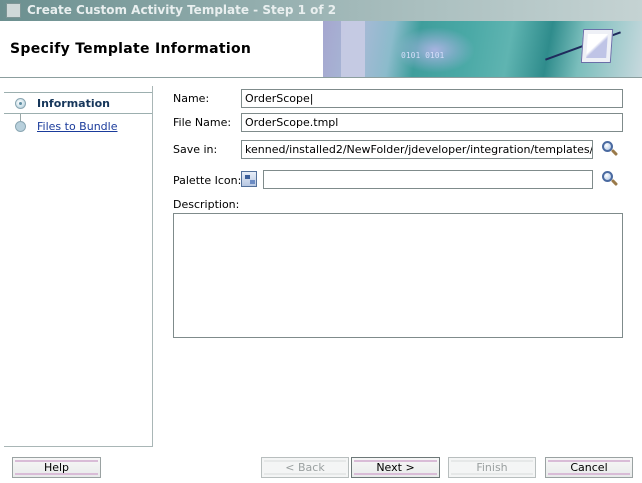  I want to click on window-app-icon, so click(13, 10).